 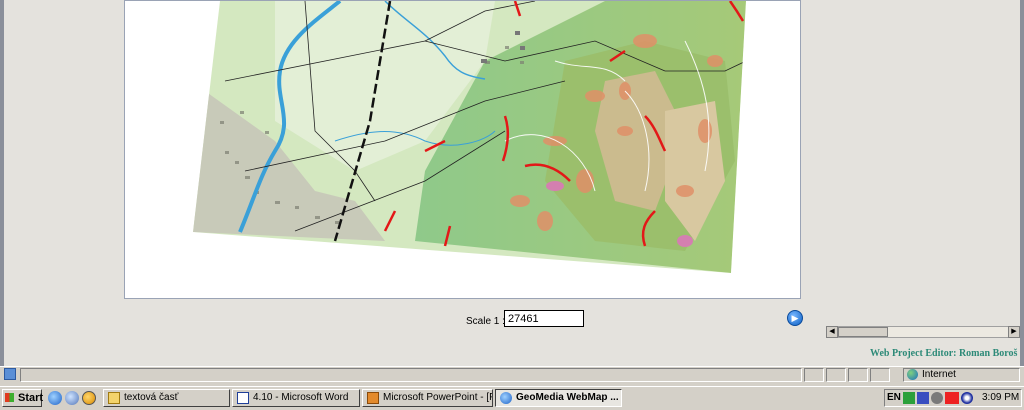 What do you see at coordinates (909, 398) in the screenshot?
I see `tray-network-icon` at bounding box center [909, 398].